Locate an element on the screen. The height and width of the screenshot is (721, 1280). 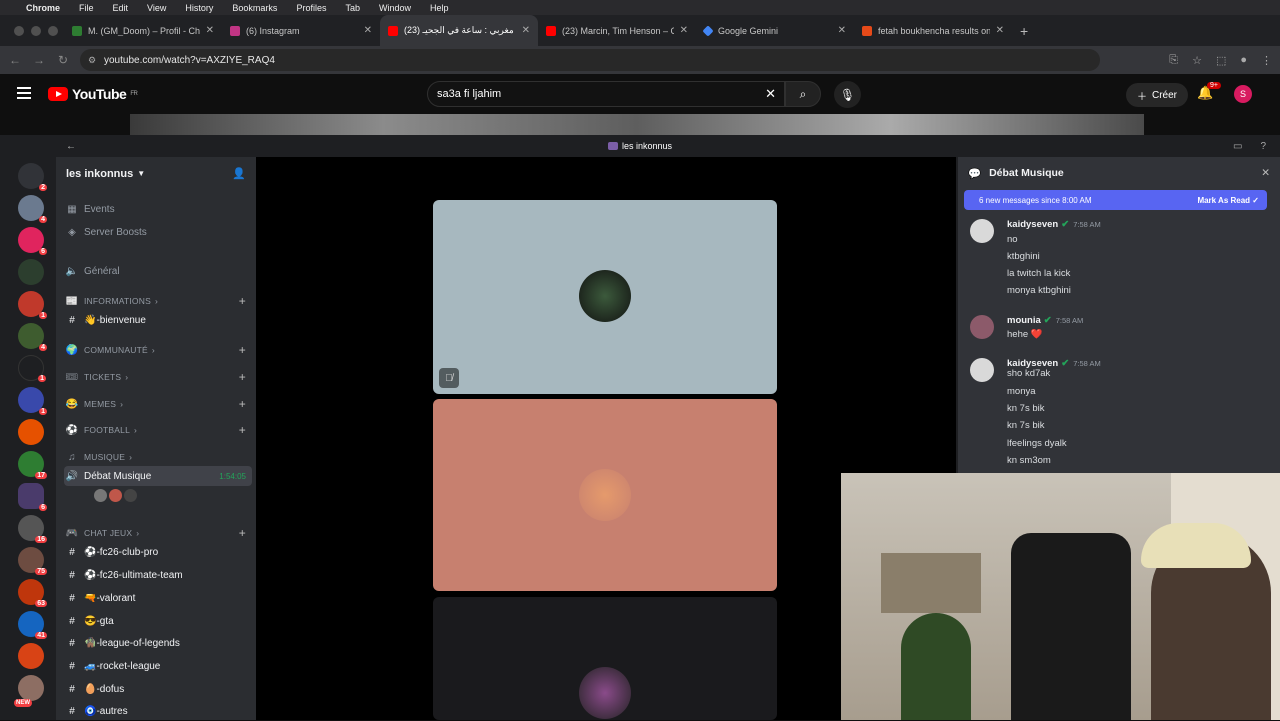
channel-dofus: # 🥚-dofus is located at coordinates (158, 689).